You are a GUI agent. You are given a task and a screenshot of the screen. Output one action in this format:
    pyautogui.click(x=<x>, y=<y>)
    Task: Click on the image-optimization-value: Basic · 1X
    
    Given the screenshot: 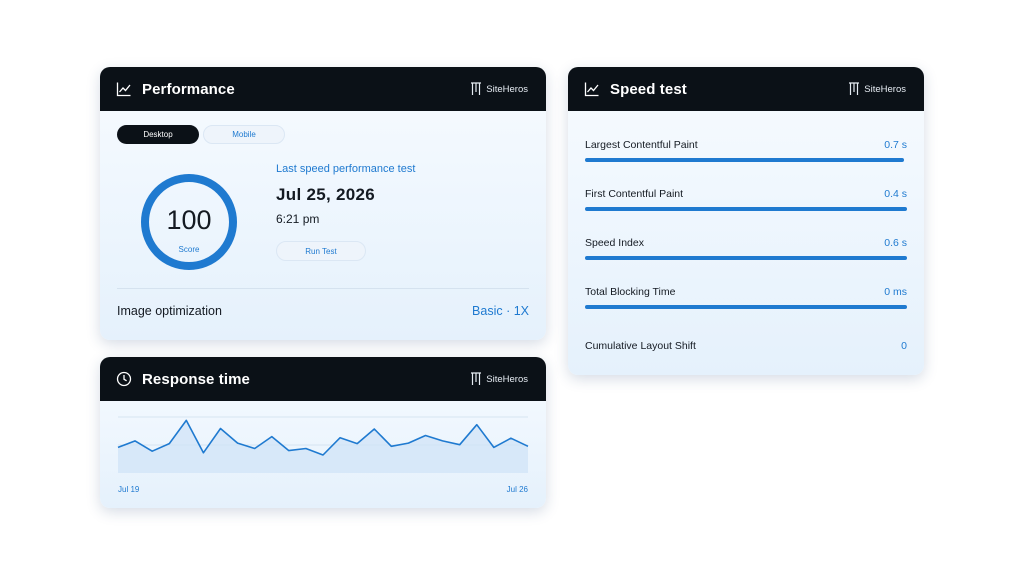 What is the action you would take?
    pyautogui.click(x=500, y=311)
    